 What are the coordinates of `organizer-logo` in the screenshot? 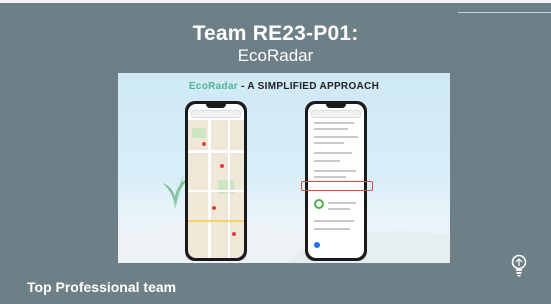 It's located at (519, 266).